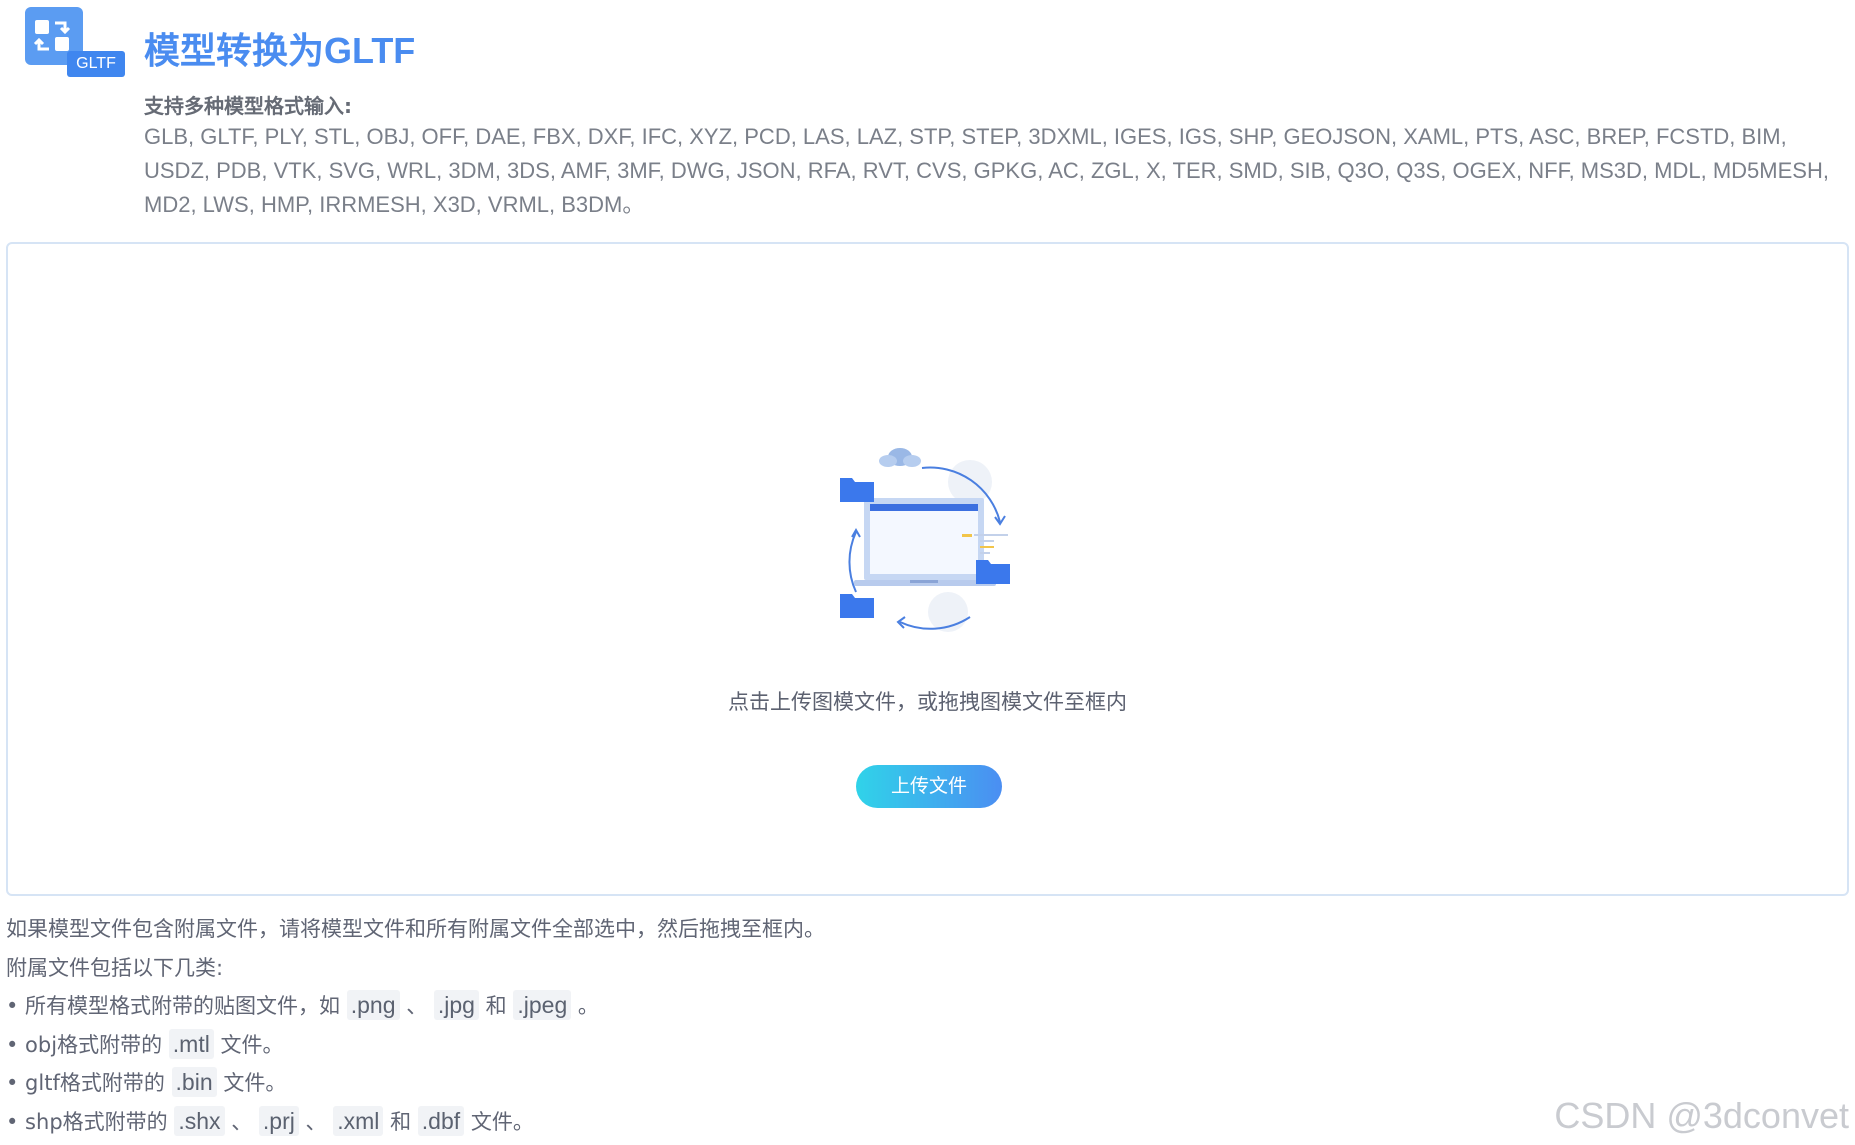  I want to click on note-item-shp: • shp格式附带的 .shx 、 .prj 、 .xml 和 .dbf 文件。, so click(756, 1122).